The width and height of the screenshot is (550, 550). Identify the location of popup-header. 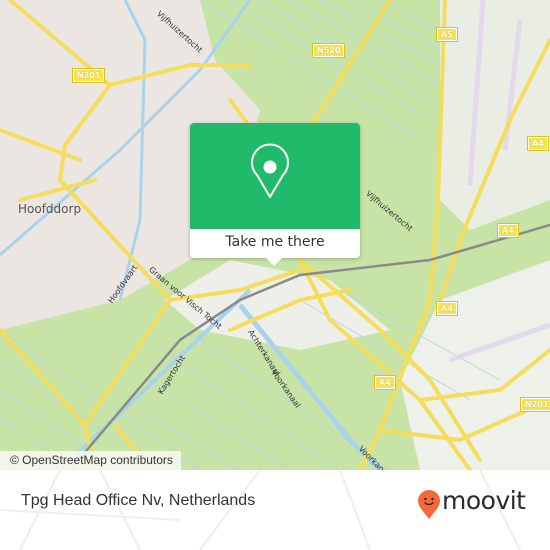
(275, 176).